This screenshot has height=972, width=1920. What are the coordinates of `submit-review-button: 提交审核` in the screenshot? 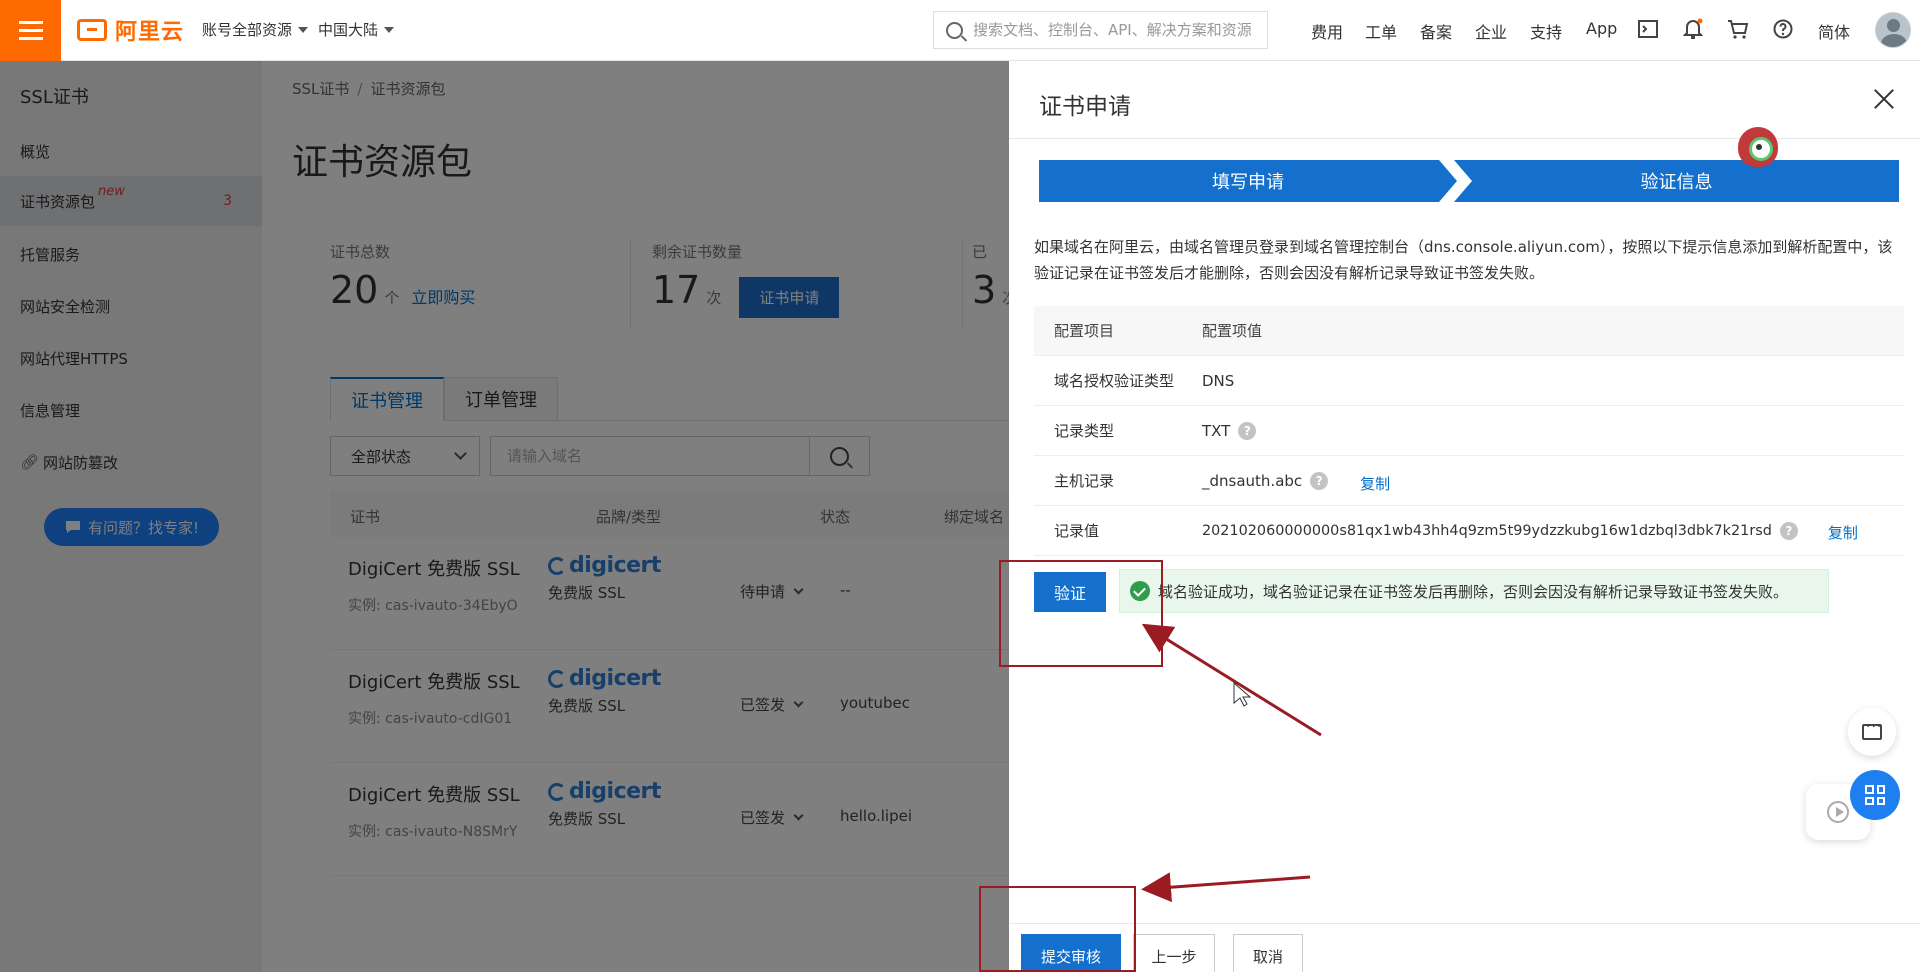 It's located at (1071, 953).